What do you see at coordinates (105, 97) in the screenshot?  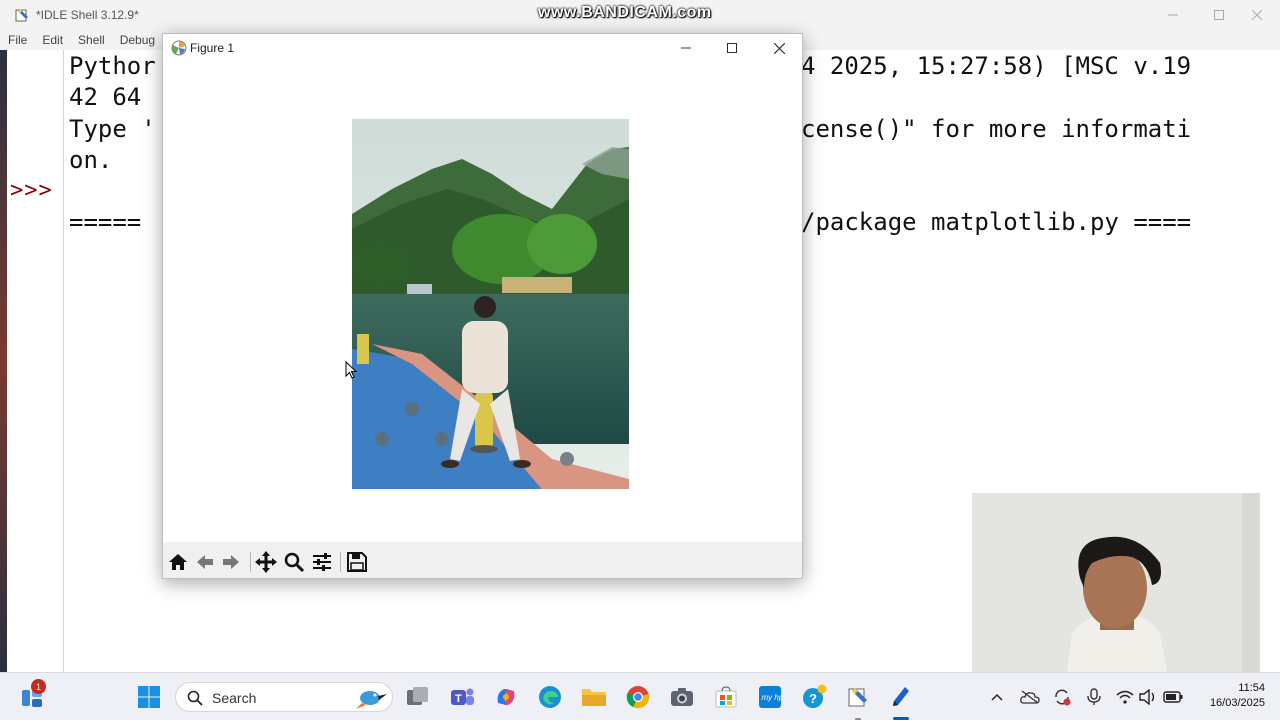 I see `shell-line: 42 64` at bounding box center [105, 97].